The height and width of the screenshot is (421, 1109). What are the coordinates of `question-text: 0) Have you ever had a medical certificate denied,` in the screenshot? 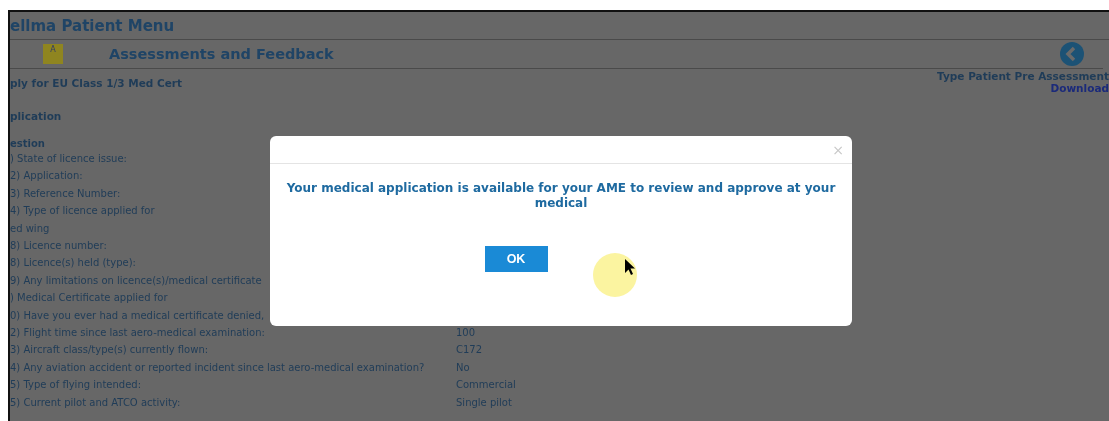 It's located at (137, 315).